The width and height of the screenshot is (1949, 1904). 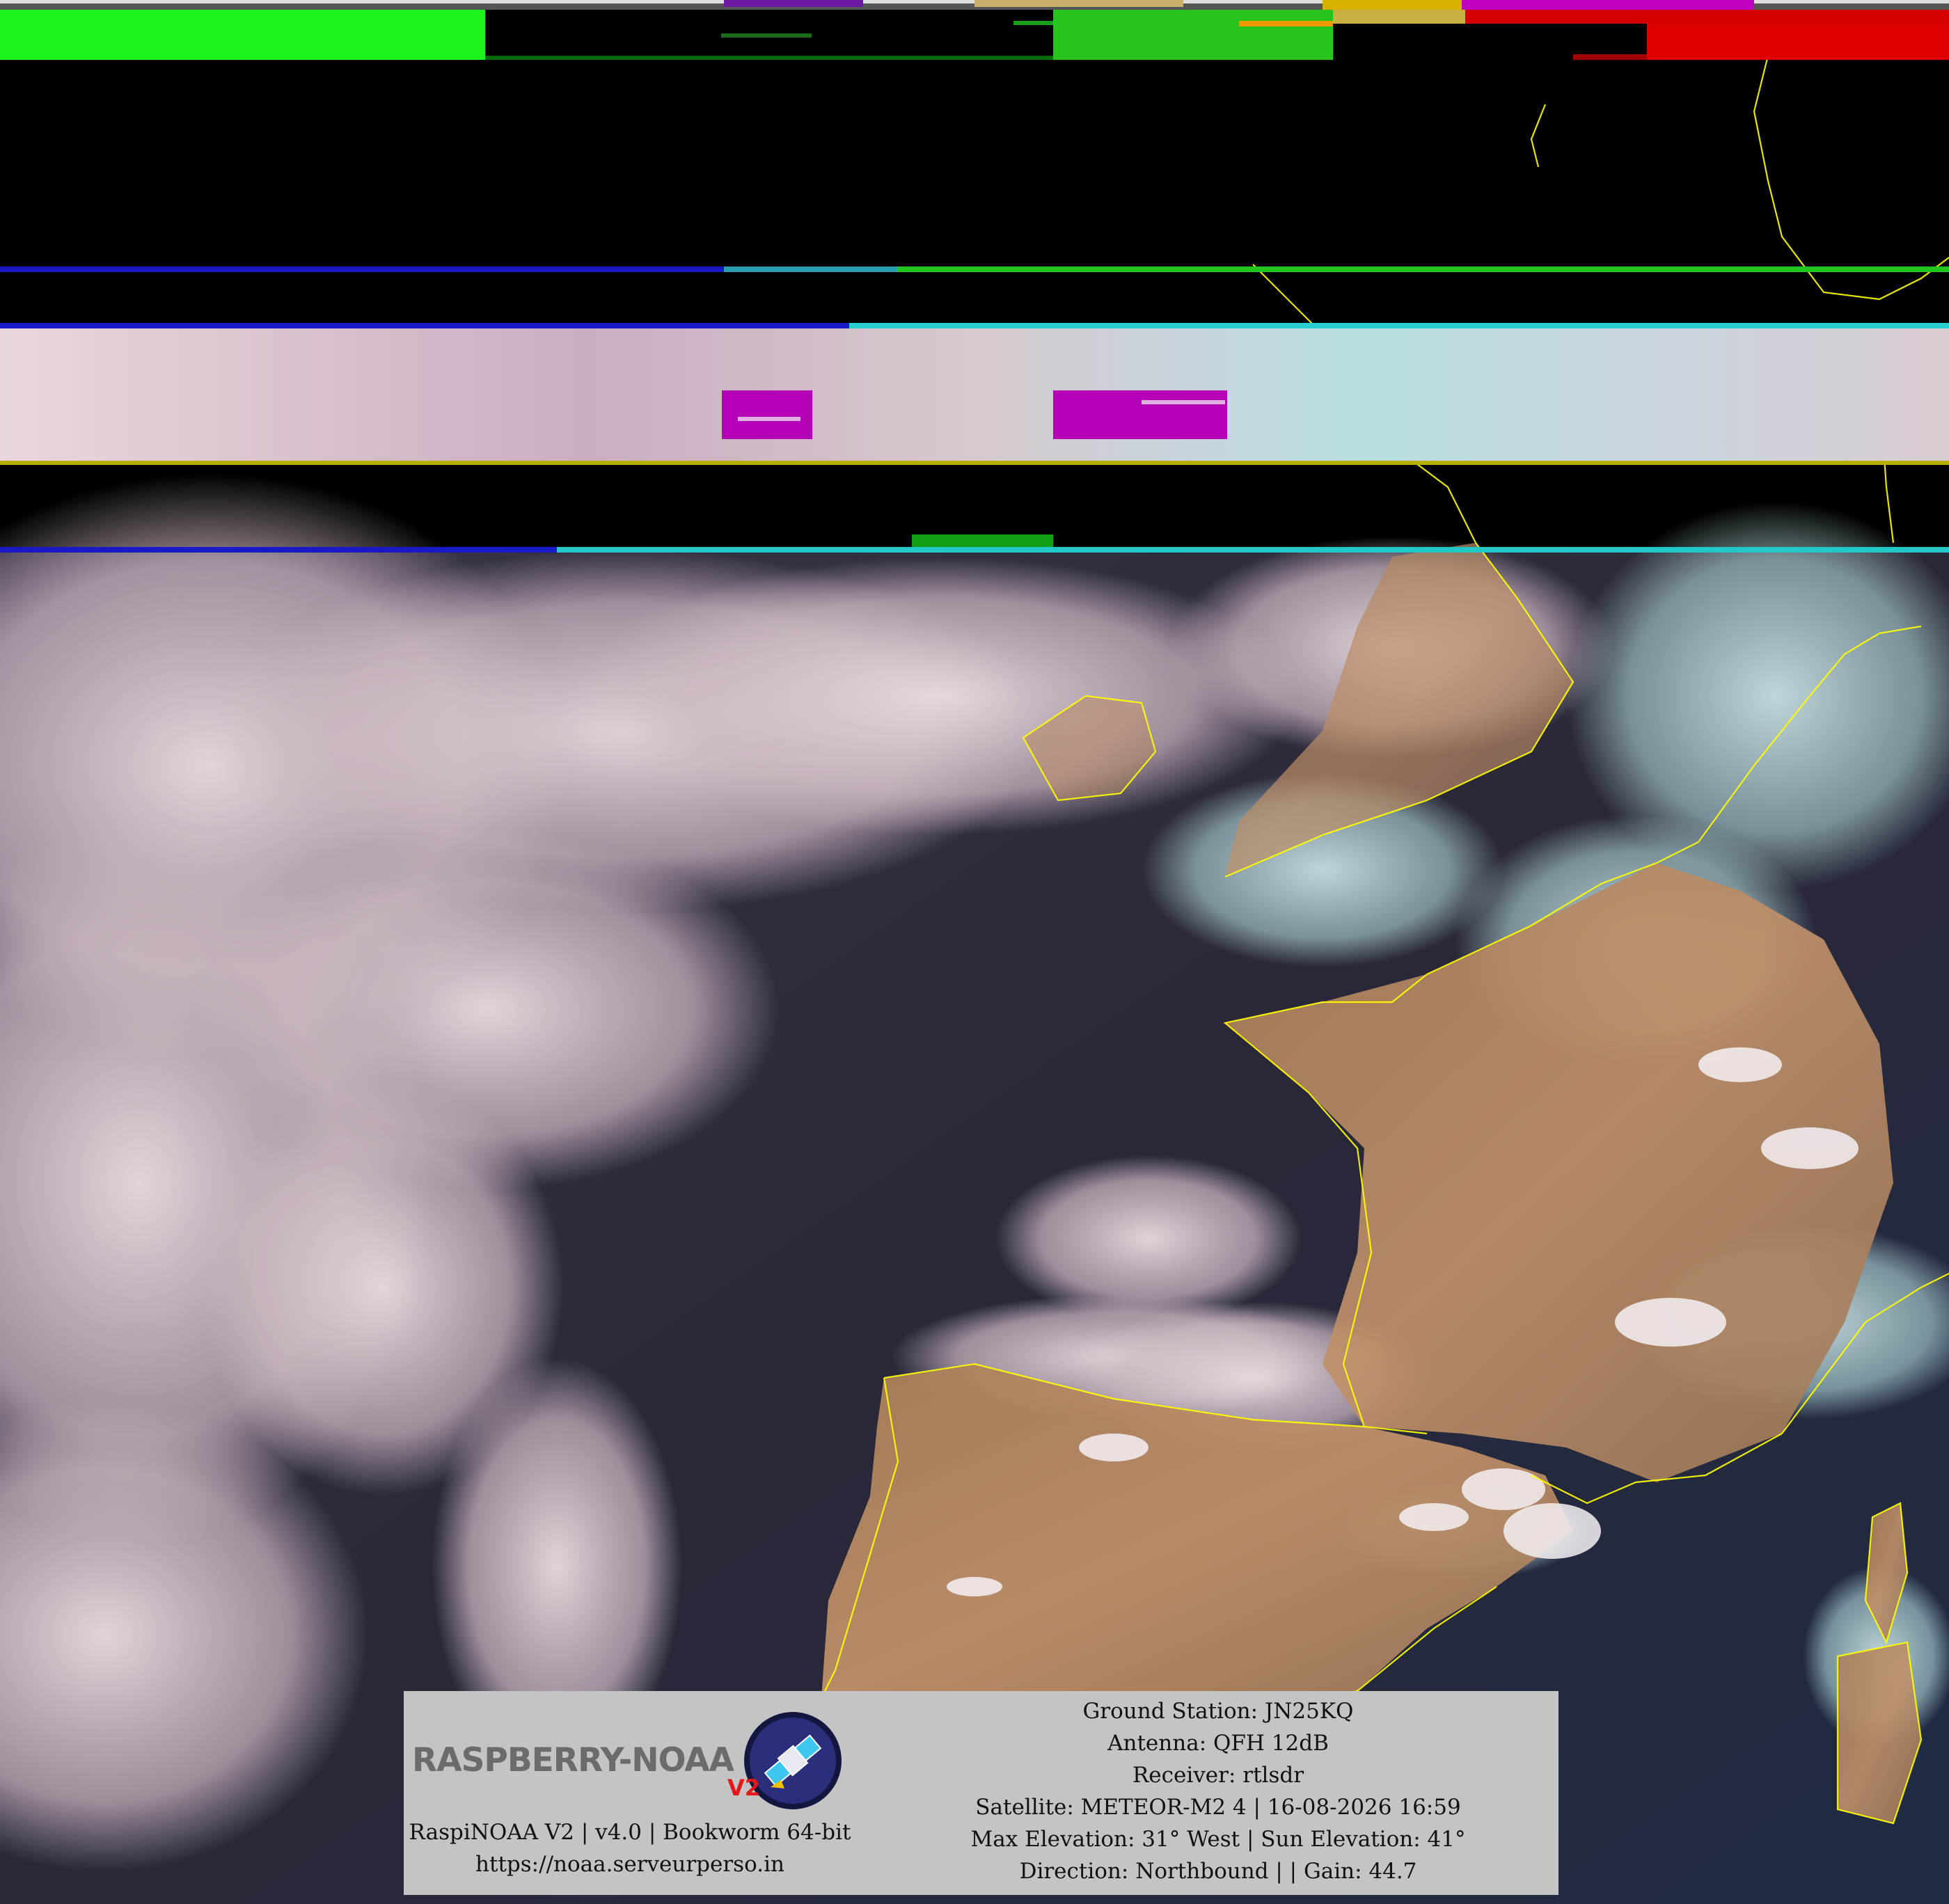 What do you see at coordinates (1218, 1743) in the screenshot?
I see `antenna: Antenna: QFH 12dB` at bounding box center [1218, 1743].